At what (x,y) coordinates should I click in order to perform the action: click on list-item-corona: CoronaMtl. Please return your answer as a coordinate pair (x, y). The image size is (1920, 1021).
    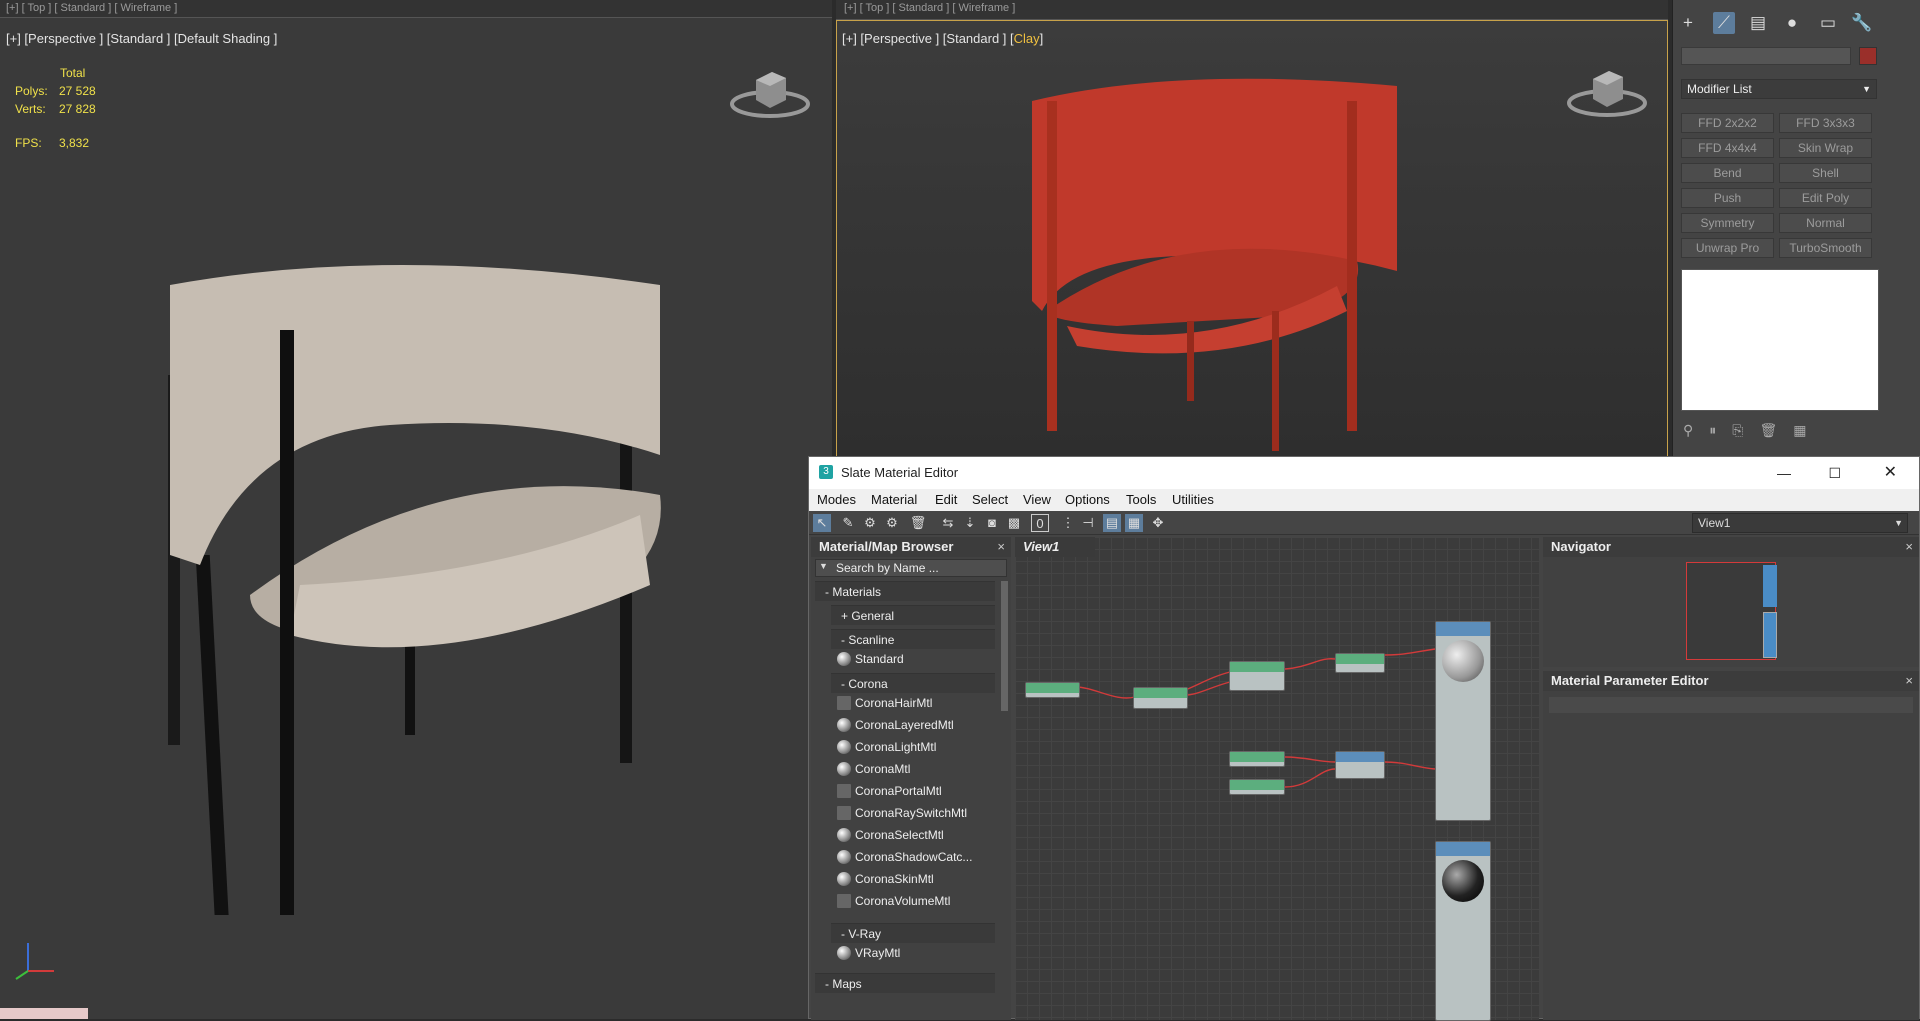
    Looking at the image, I should click on (913, 769).